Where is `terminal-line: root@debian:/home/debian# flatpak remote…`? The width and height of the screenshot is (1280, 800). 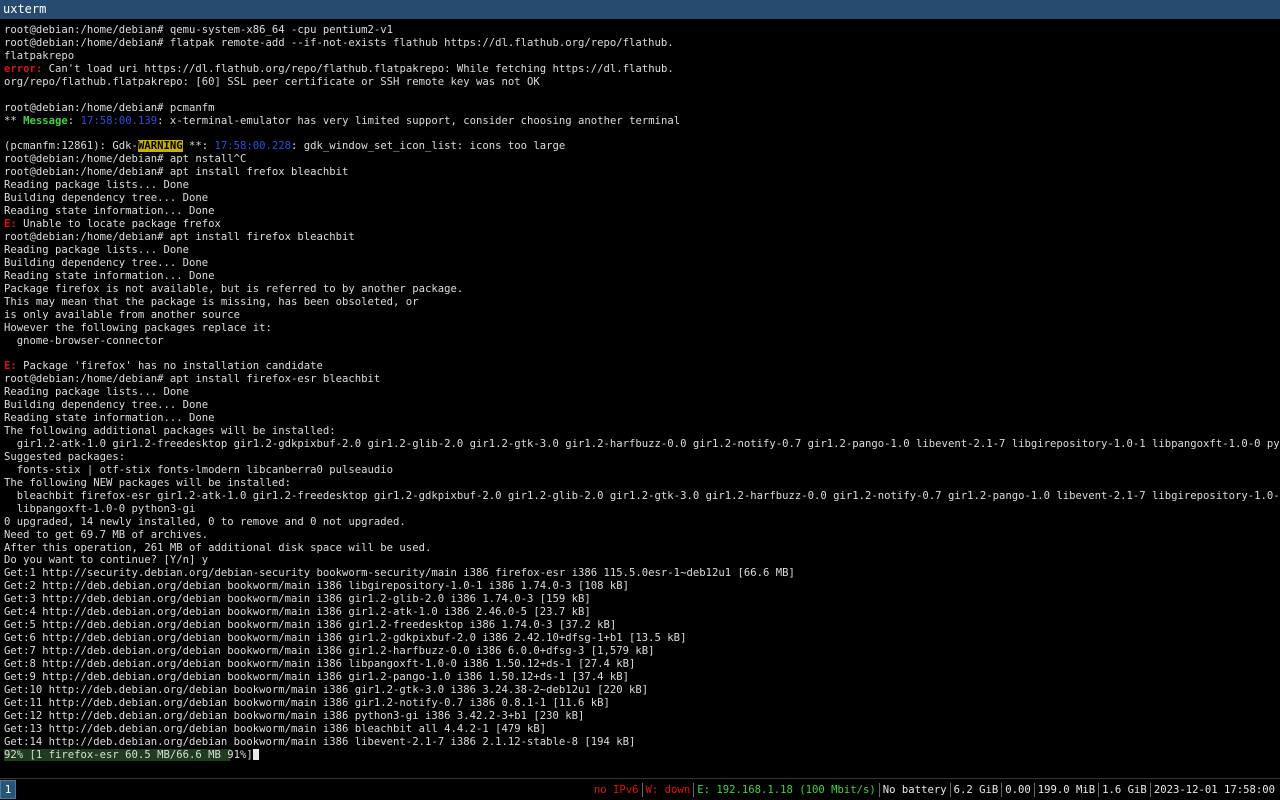 terminal-line: root@debian:/home/debian# flatpak remote… is located at coordinates (642, 43).